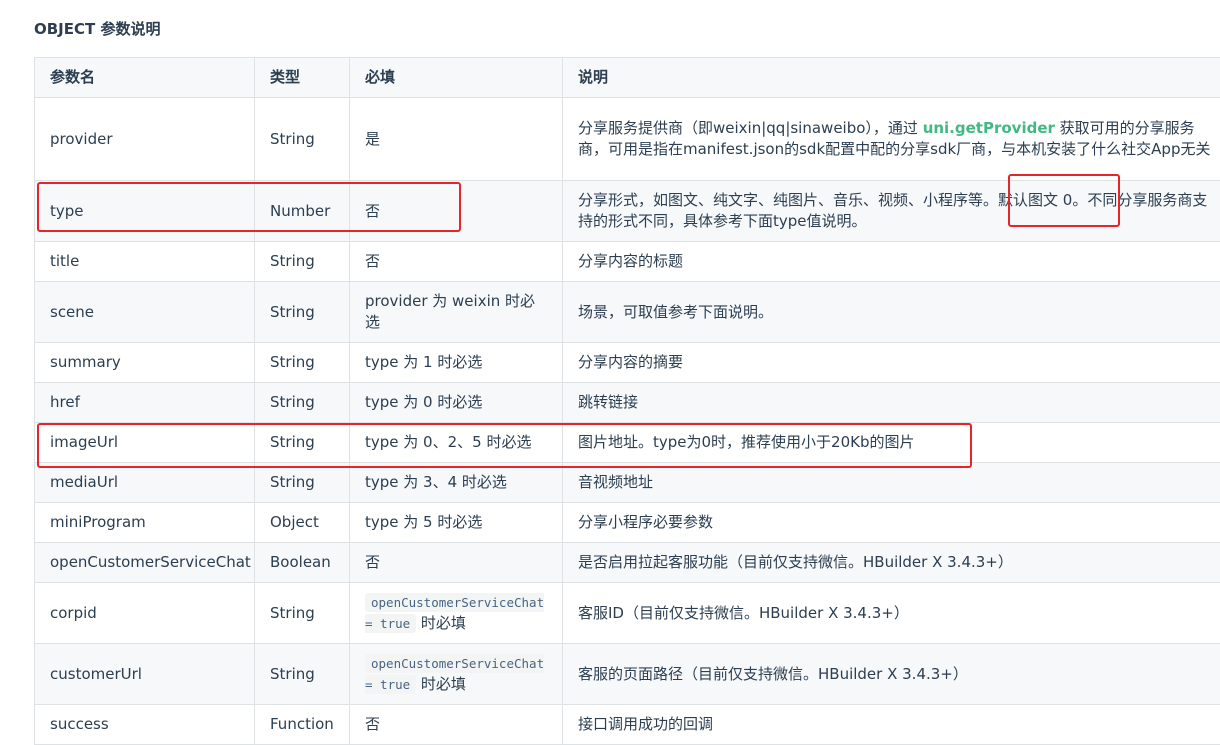 Image resolution: width=1220 pixels, height=745 pixels. What do you see at coordinates (302, 563) in the screenshot?
I see `param-type: Boolean` at bounding box center [302, 563].